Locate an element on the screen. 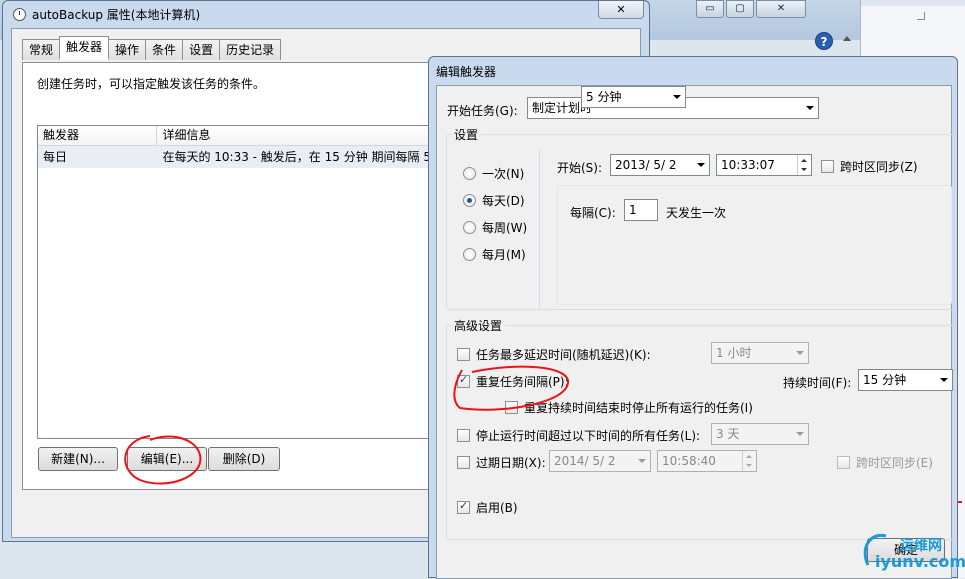 The width and height of the screenshot is (965, 579). help-icon: ? is located at coordinates (824, 41).